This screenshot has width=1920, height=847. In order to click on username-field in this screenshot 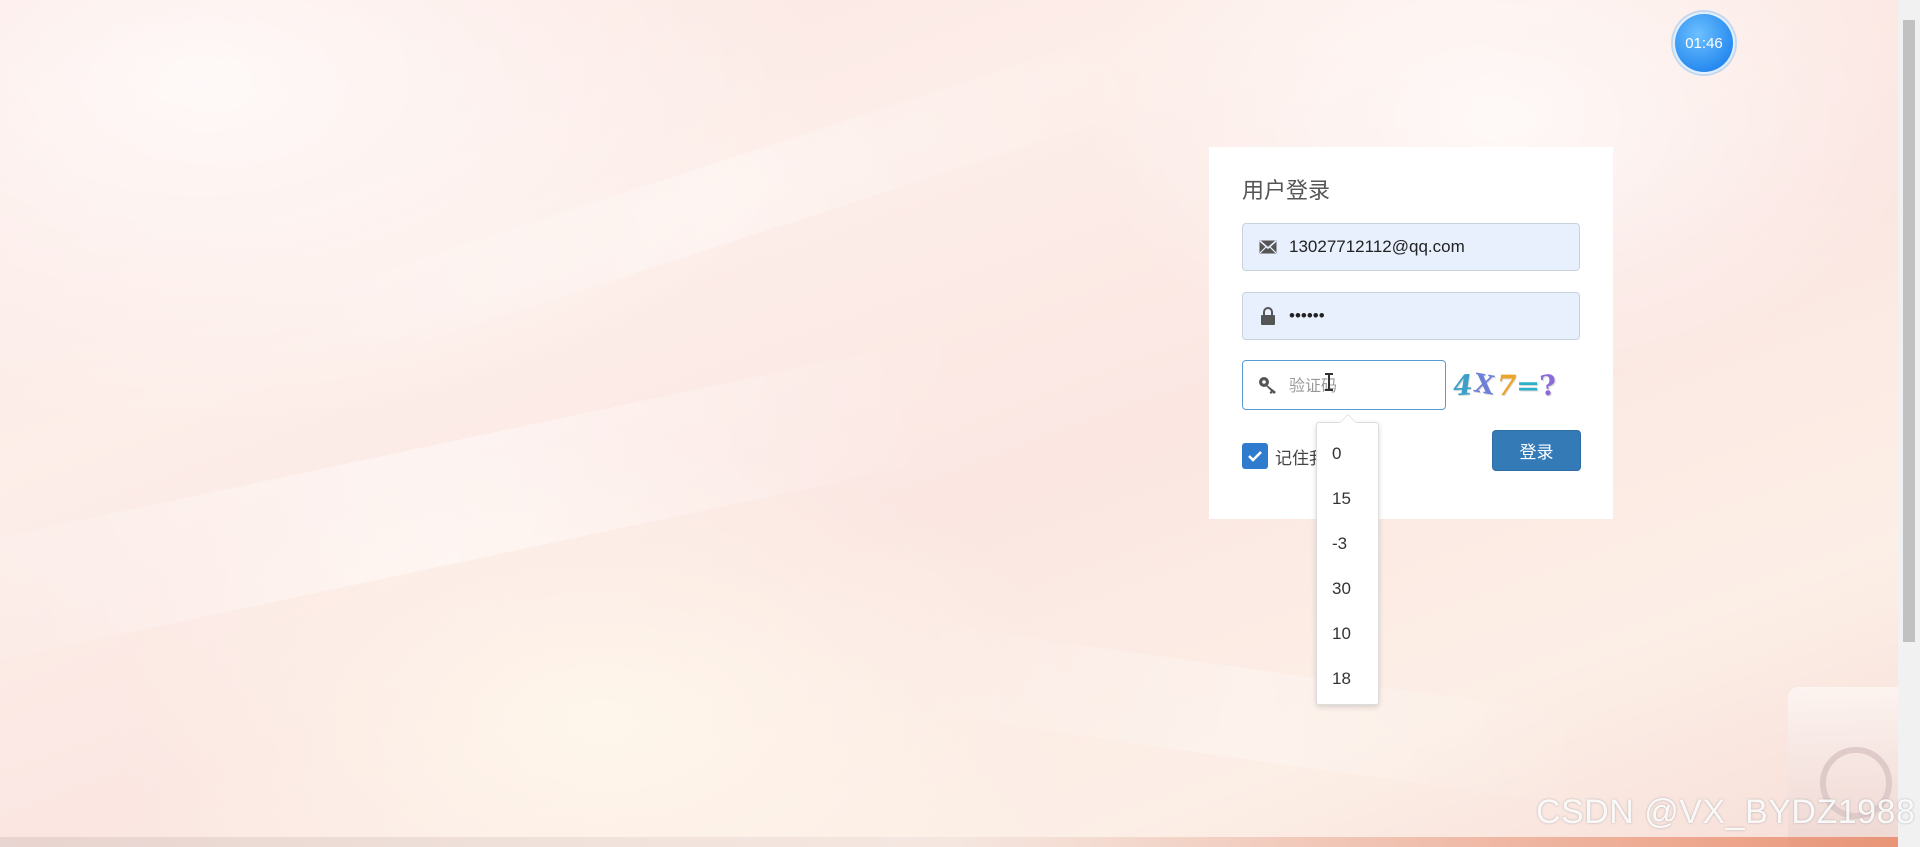, I will do `click(1411, 247)`.